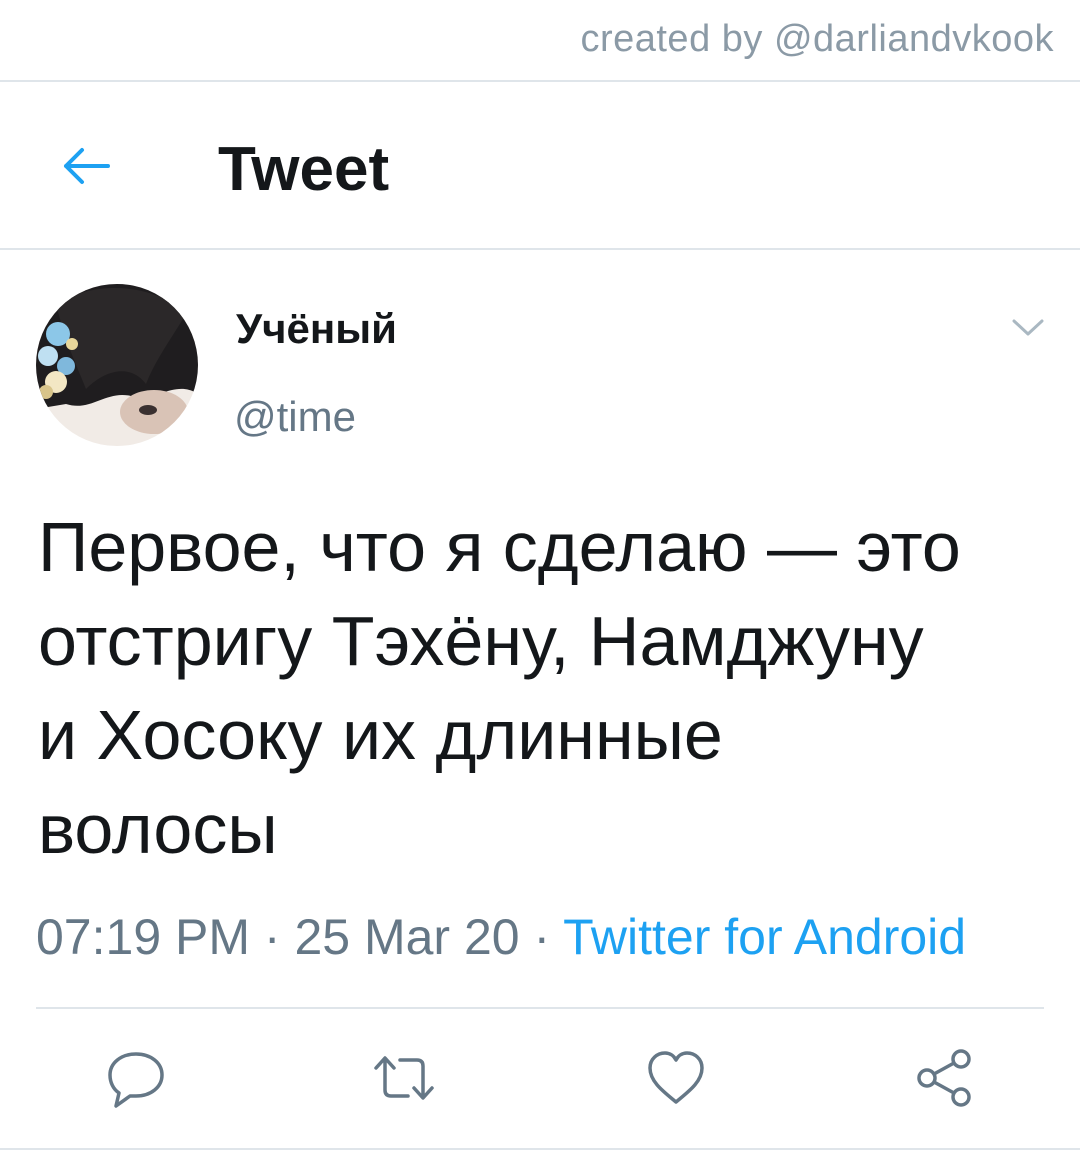 The width and height of the screenshot is (1080, 1169). I want to click on actions-divider, so click(540, 1008).